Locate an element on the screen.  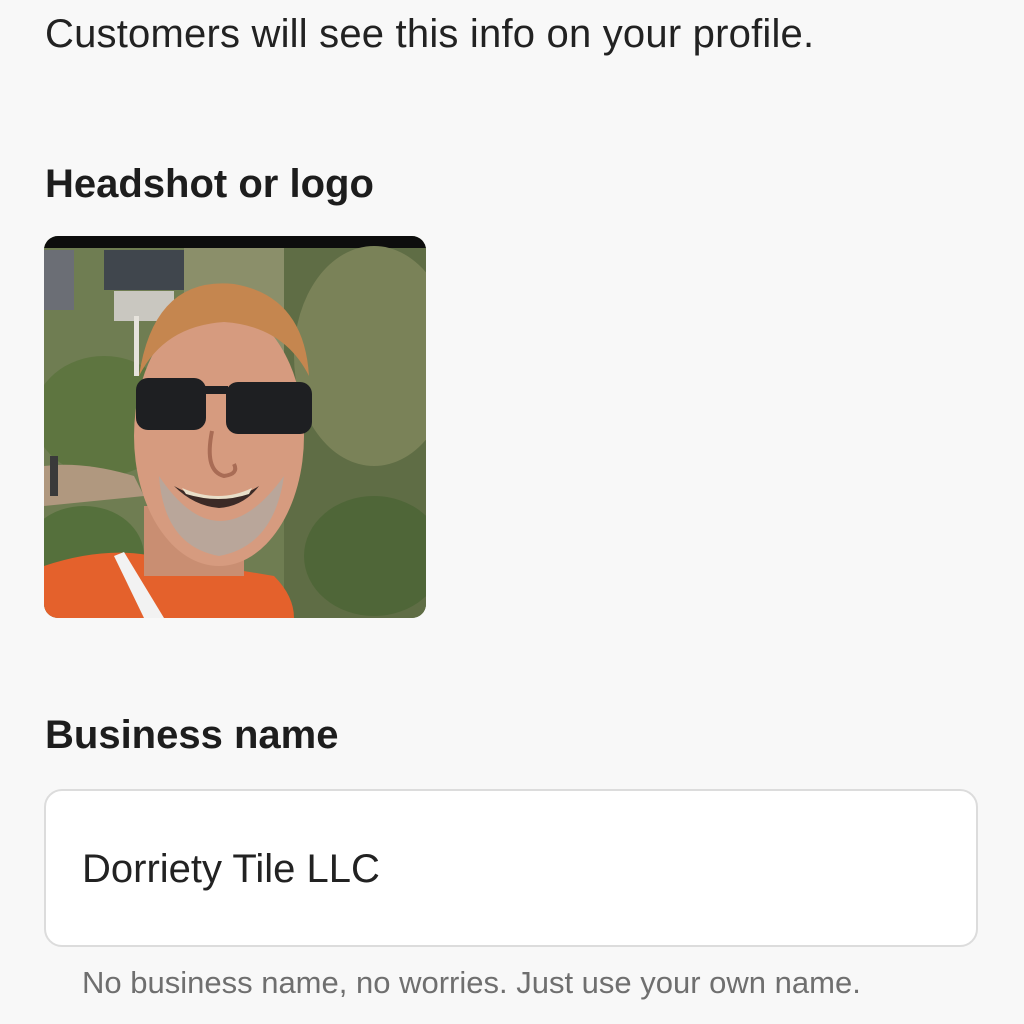
headshot-image is located at coordinates (235, 427).